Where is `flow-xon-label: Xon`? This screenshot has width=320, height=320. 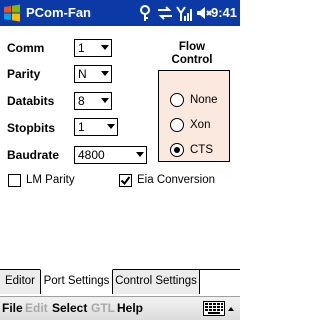
flow-xon-label: Xon is located at coordinates (200, 125).